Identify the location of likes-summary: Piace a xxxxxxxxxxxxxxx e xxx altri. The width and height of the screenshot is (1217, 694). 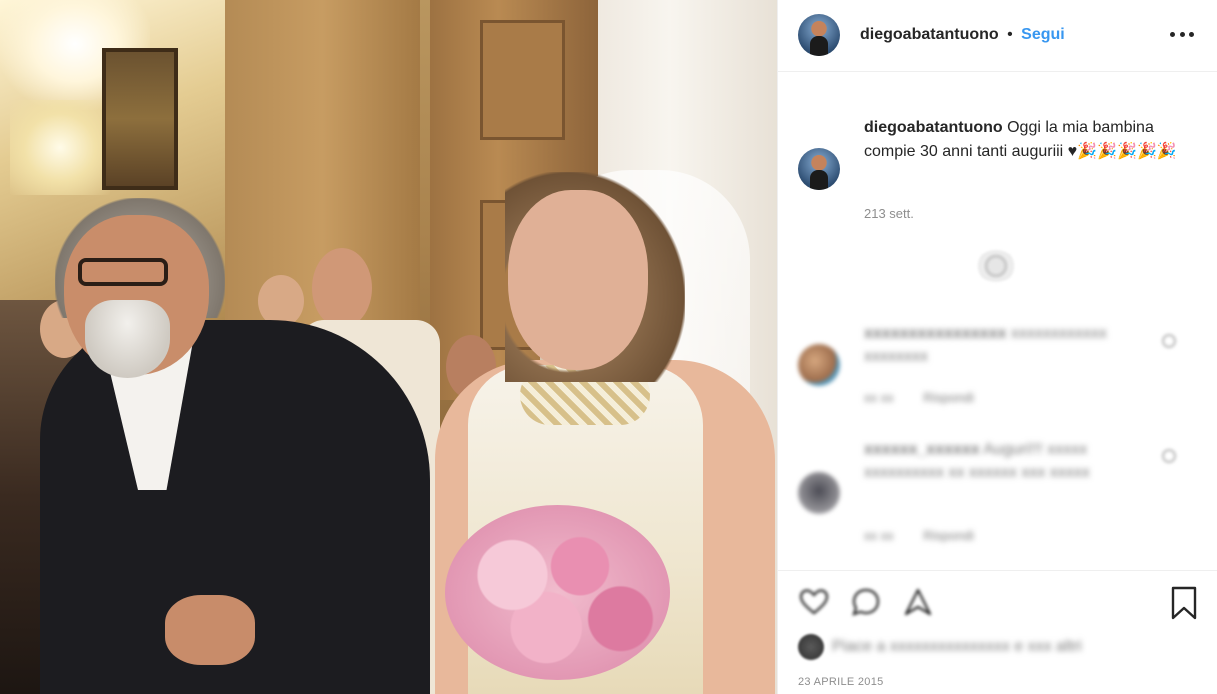
(998, 648).